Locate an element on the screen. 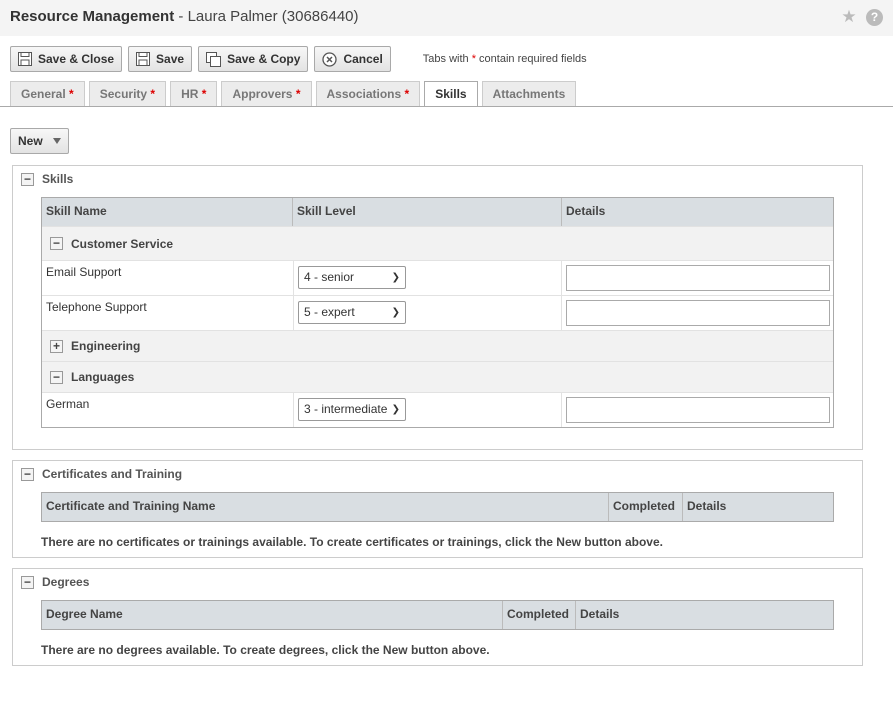 The height and width of the screenshot is (725, 893). tab-divider is located at coordinates (446, 106).